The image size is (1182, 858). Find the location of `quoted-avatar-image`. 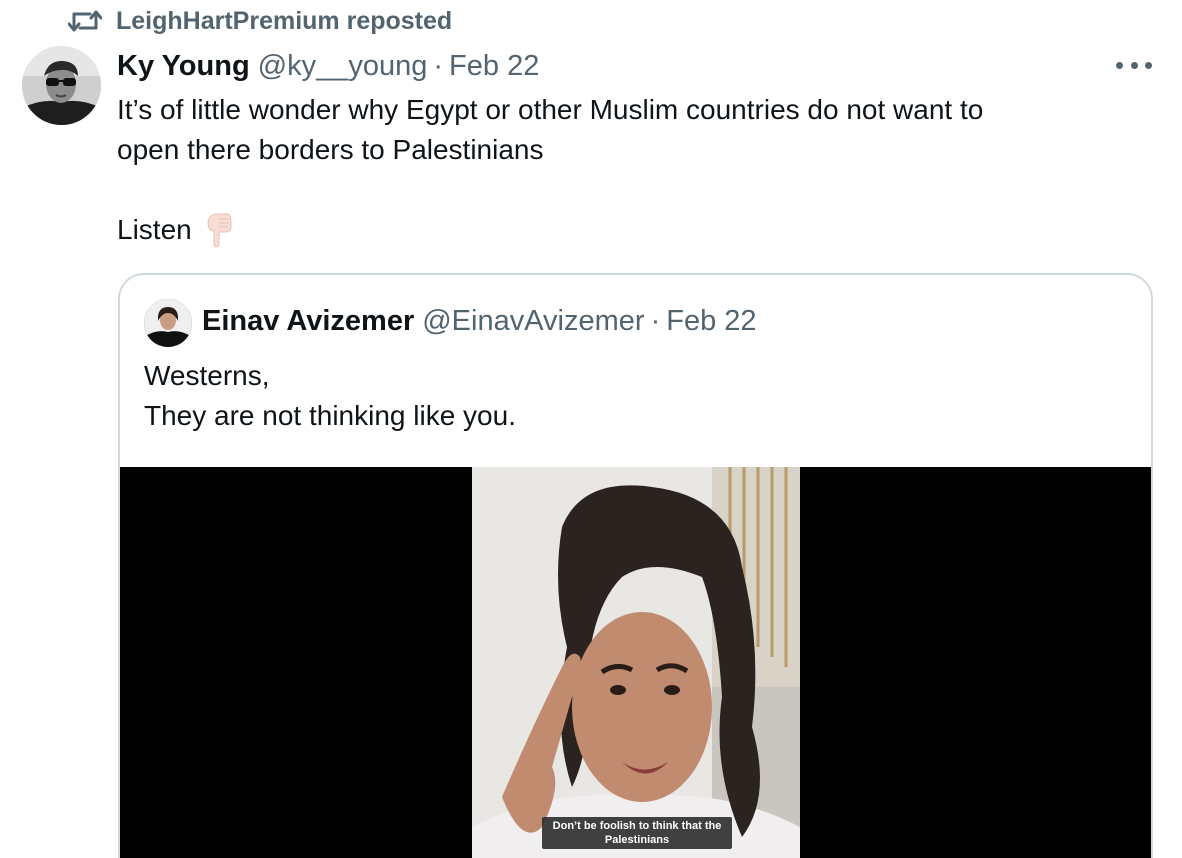

quoted-avatar-image is located at coordinates (168, 323).